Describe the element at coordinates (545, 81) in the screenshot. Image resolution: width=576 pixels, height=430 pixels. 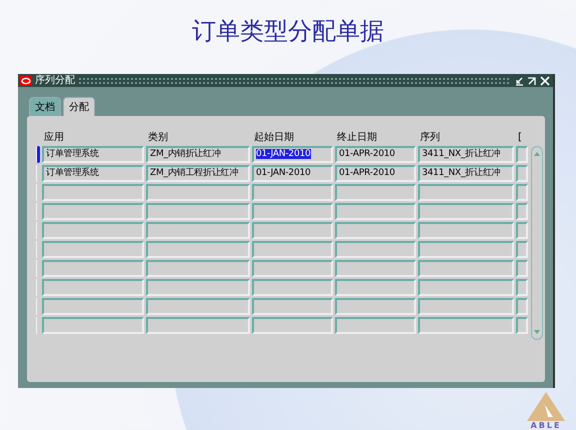
I see `close-icon` at that location.